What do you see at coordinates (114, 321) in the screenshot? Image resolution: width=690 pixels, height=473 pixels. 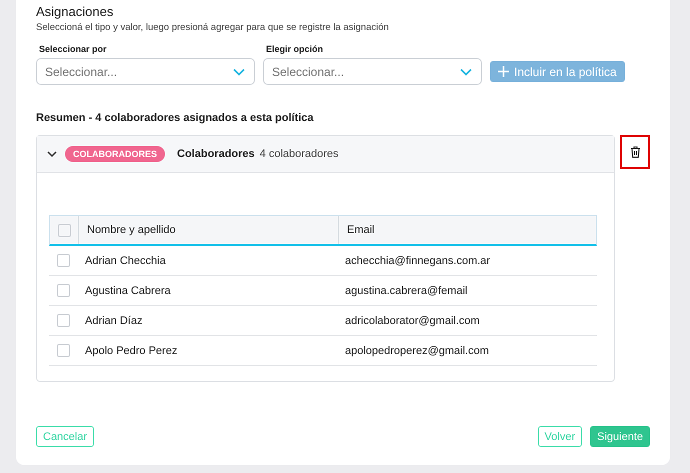 I see `table-cell-text: Adrian Díaz` at bounding box center [114, 321].